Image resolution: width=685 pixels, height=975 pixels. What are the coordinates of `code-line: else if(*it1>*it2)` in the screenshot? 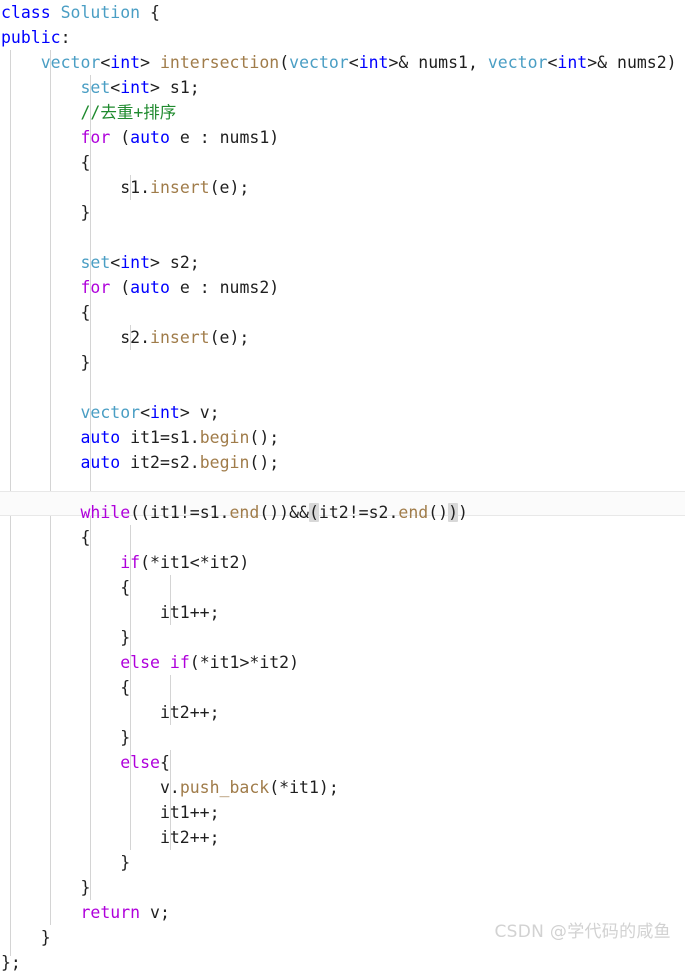 It's located at (210, 662).